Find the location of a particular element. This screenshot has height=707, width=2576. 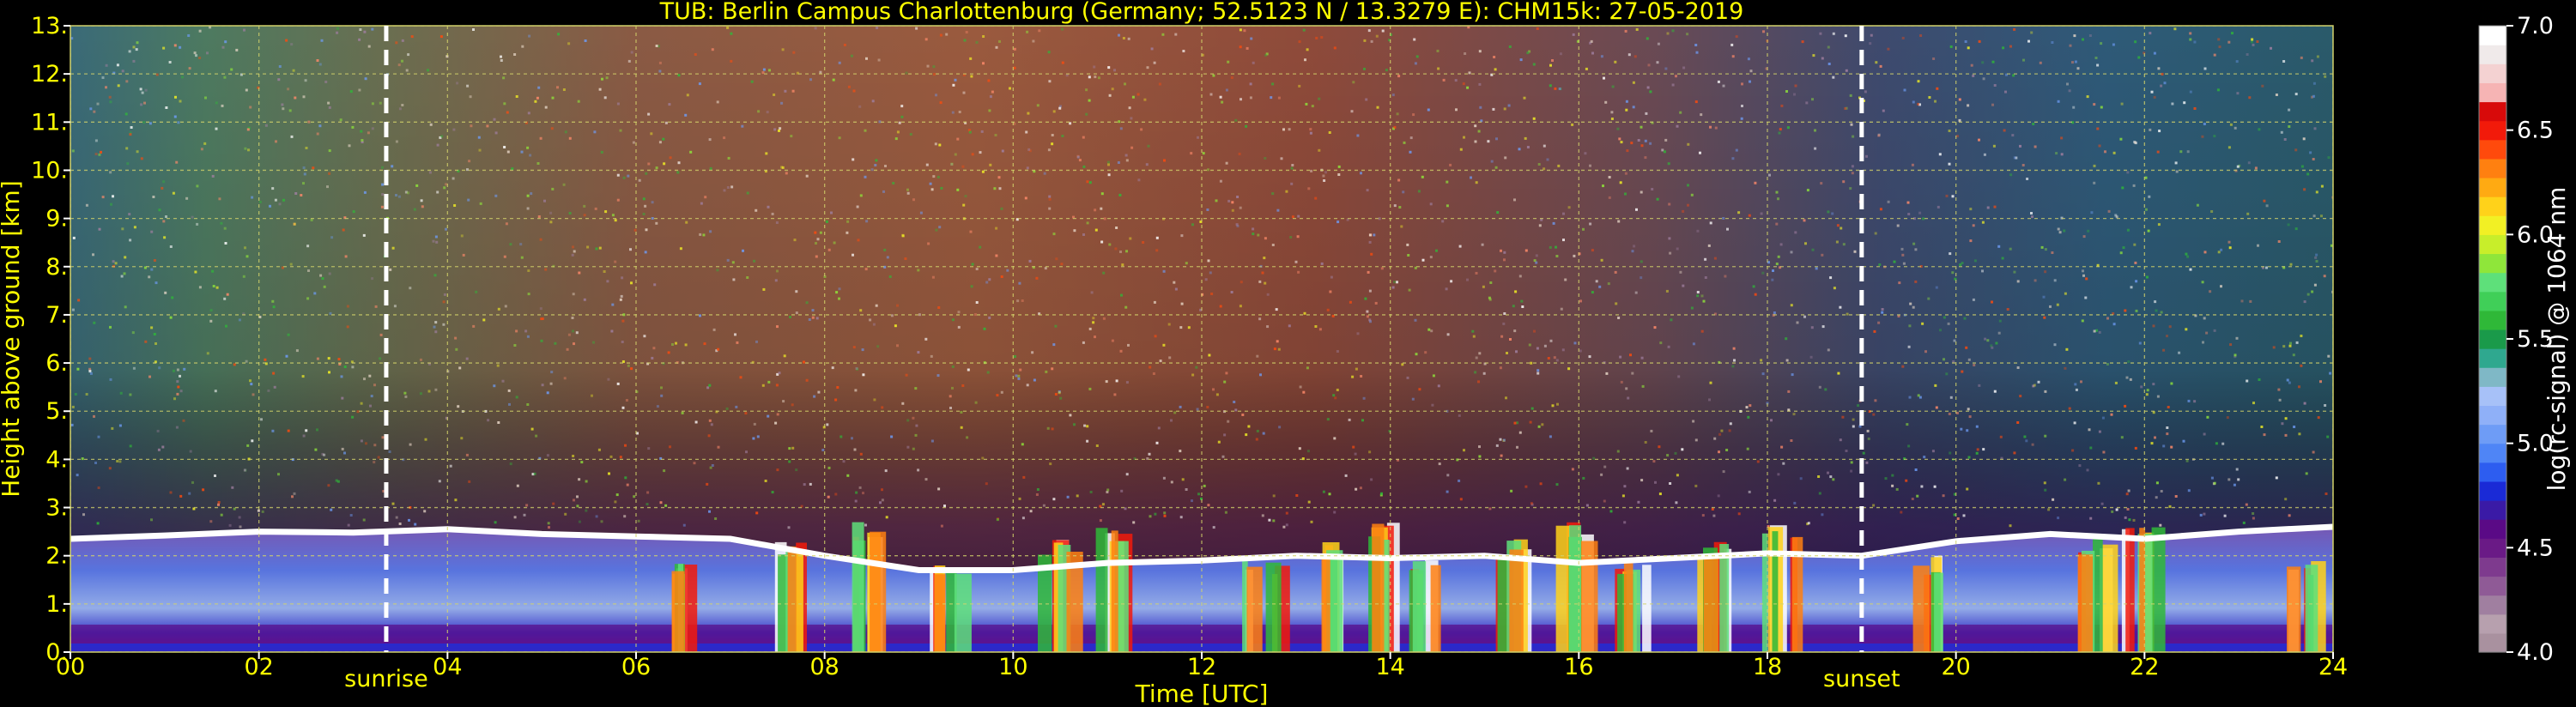

y-tick-label: 6. is located at coordinates (56, 363).